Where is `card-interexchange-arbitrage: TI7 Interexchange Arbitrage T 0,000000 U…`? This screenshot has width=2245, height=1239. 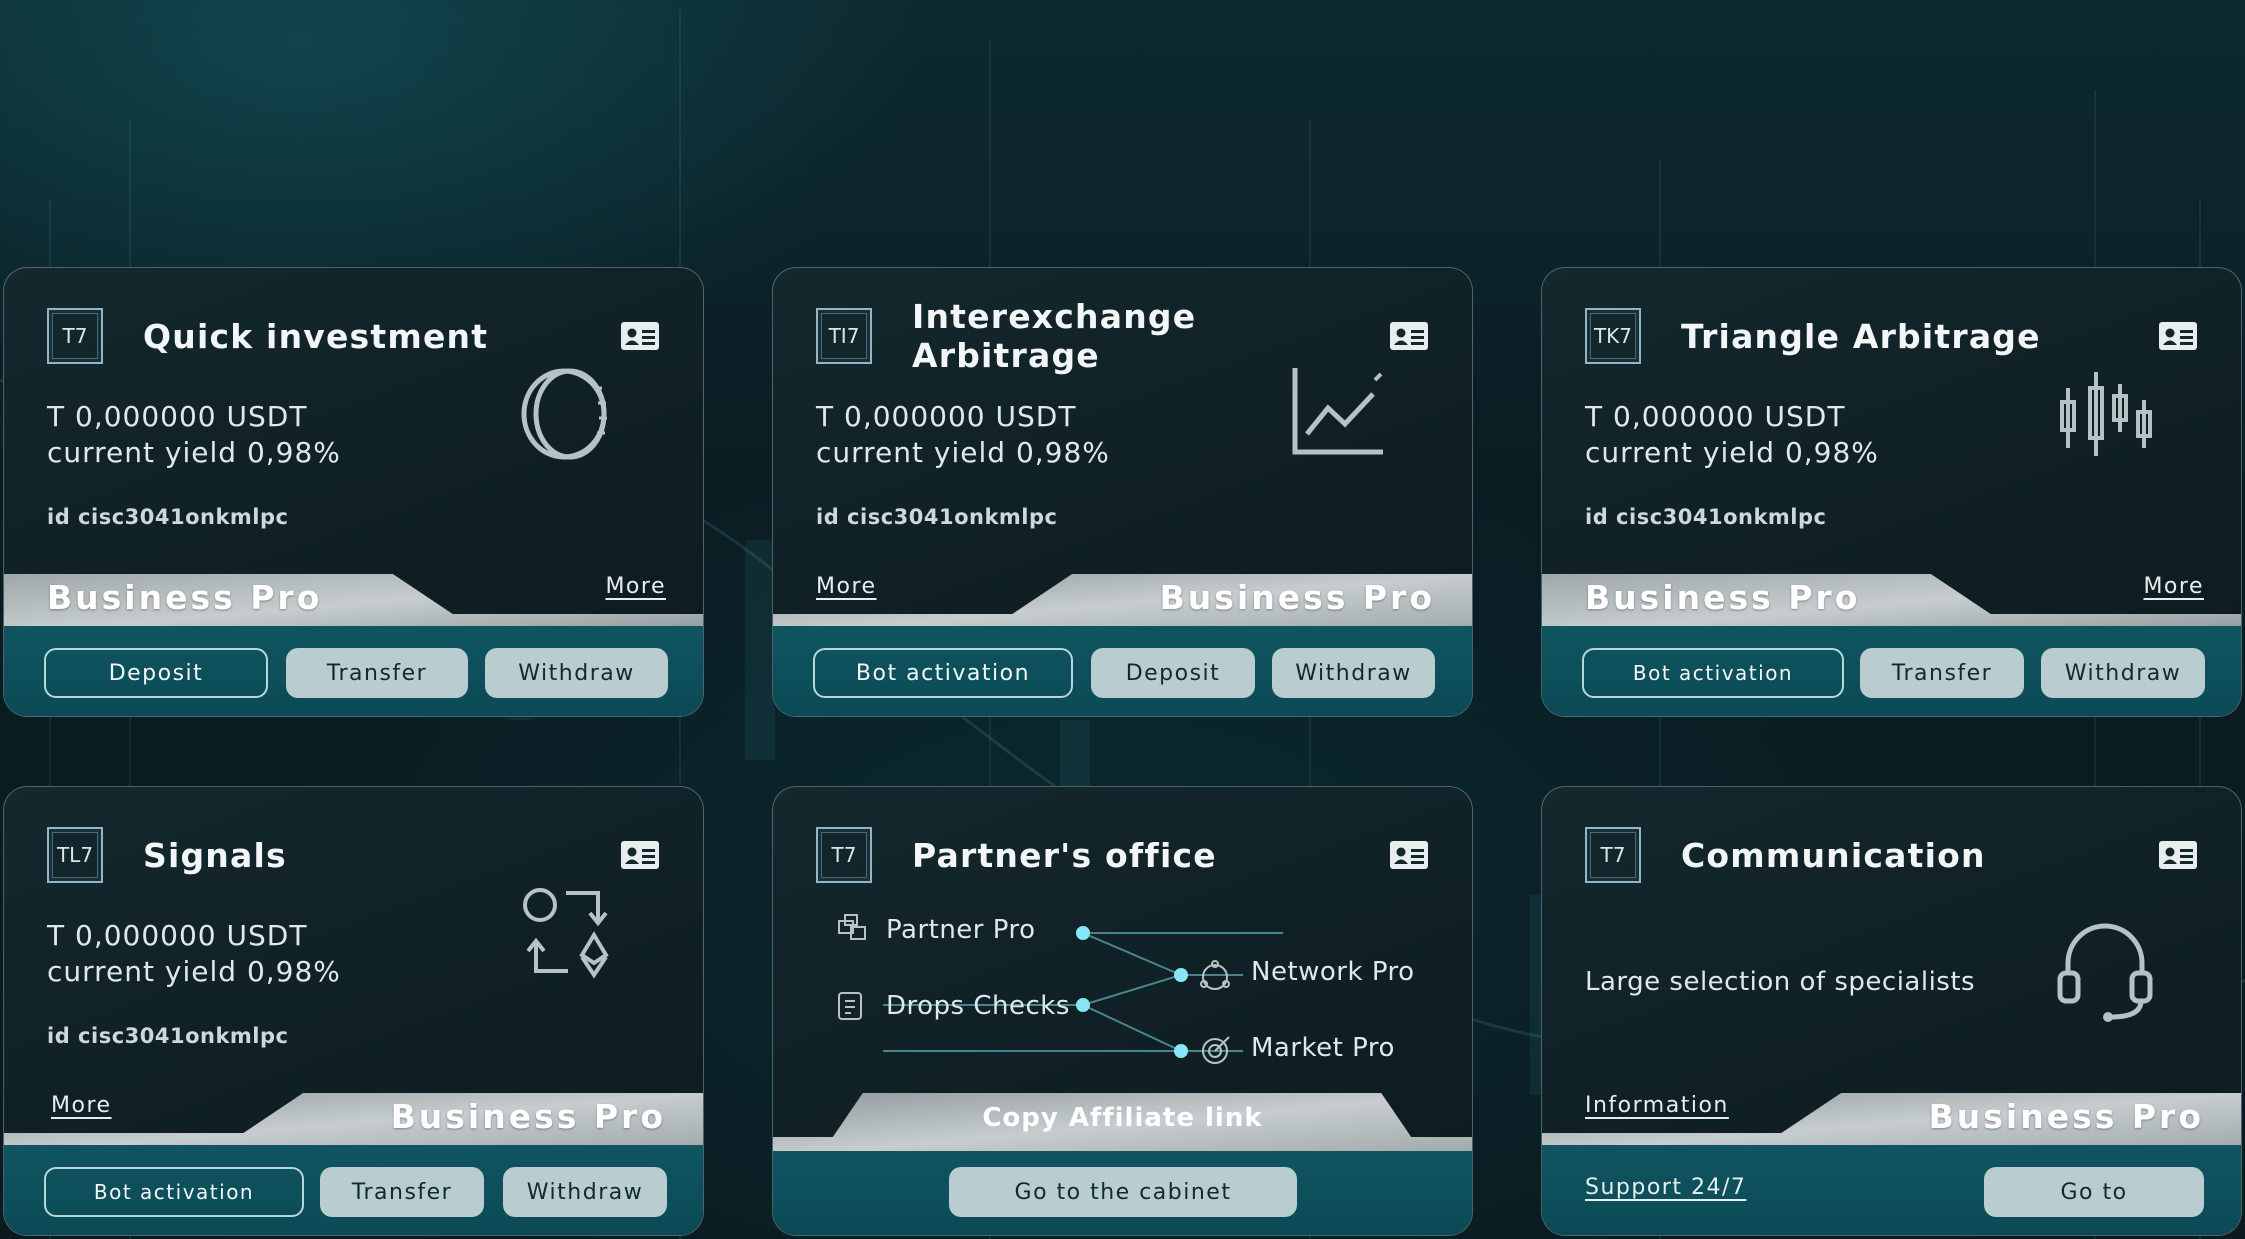
card-interexchange-arbitrage: TI7 Interexchange Arbitrage T 0,000000 U… is located at coordinates (1122, 492).